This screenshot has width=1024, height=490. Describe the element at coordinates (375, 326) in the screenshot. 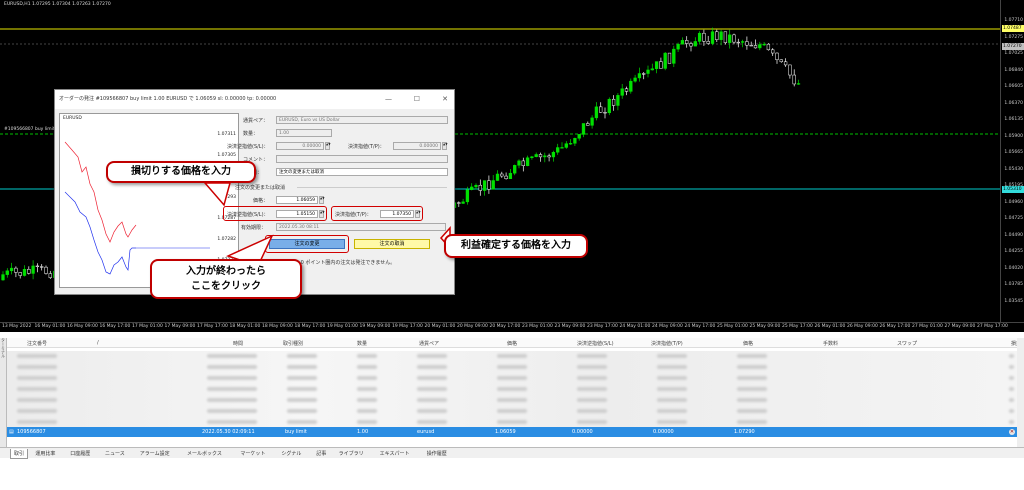

I see `time-axis-label: 19 May 09:00` at that location.